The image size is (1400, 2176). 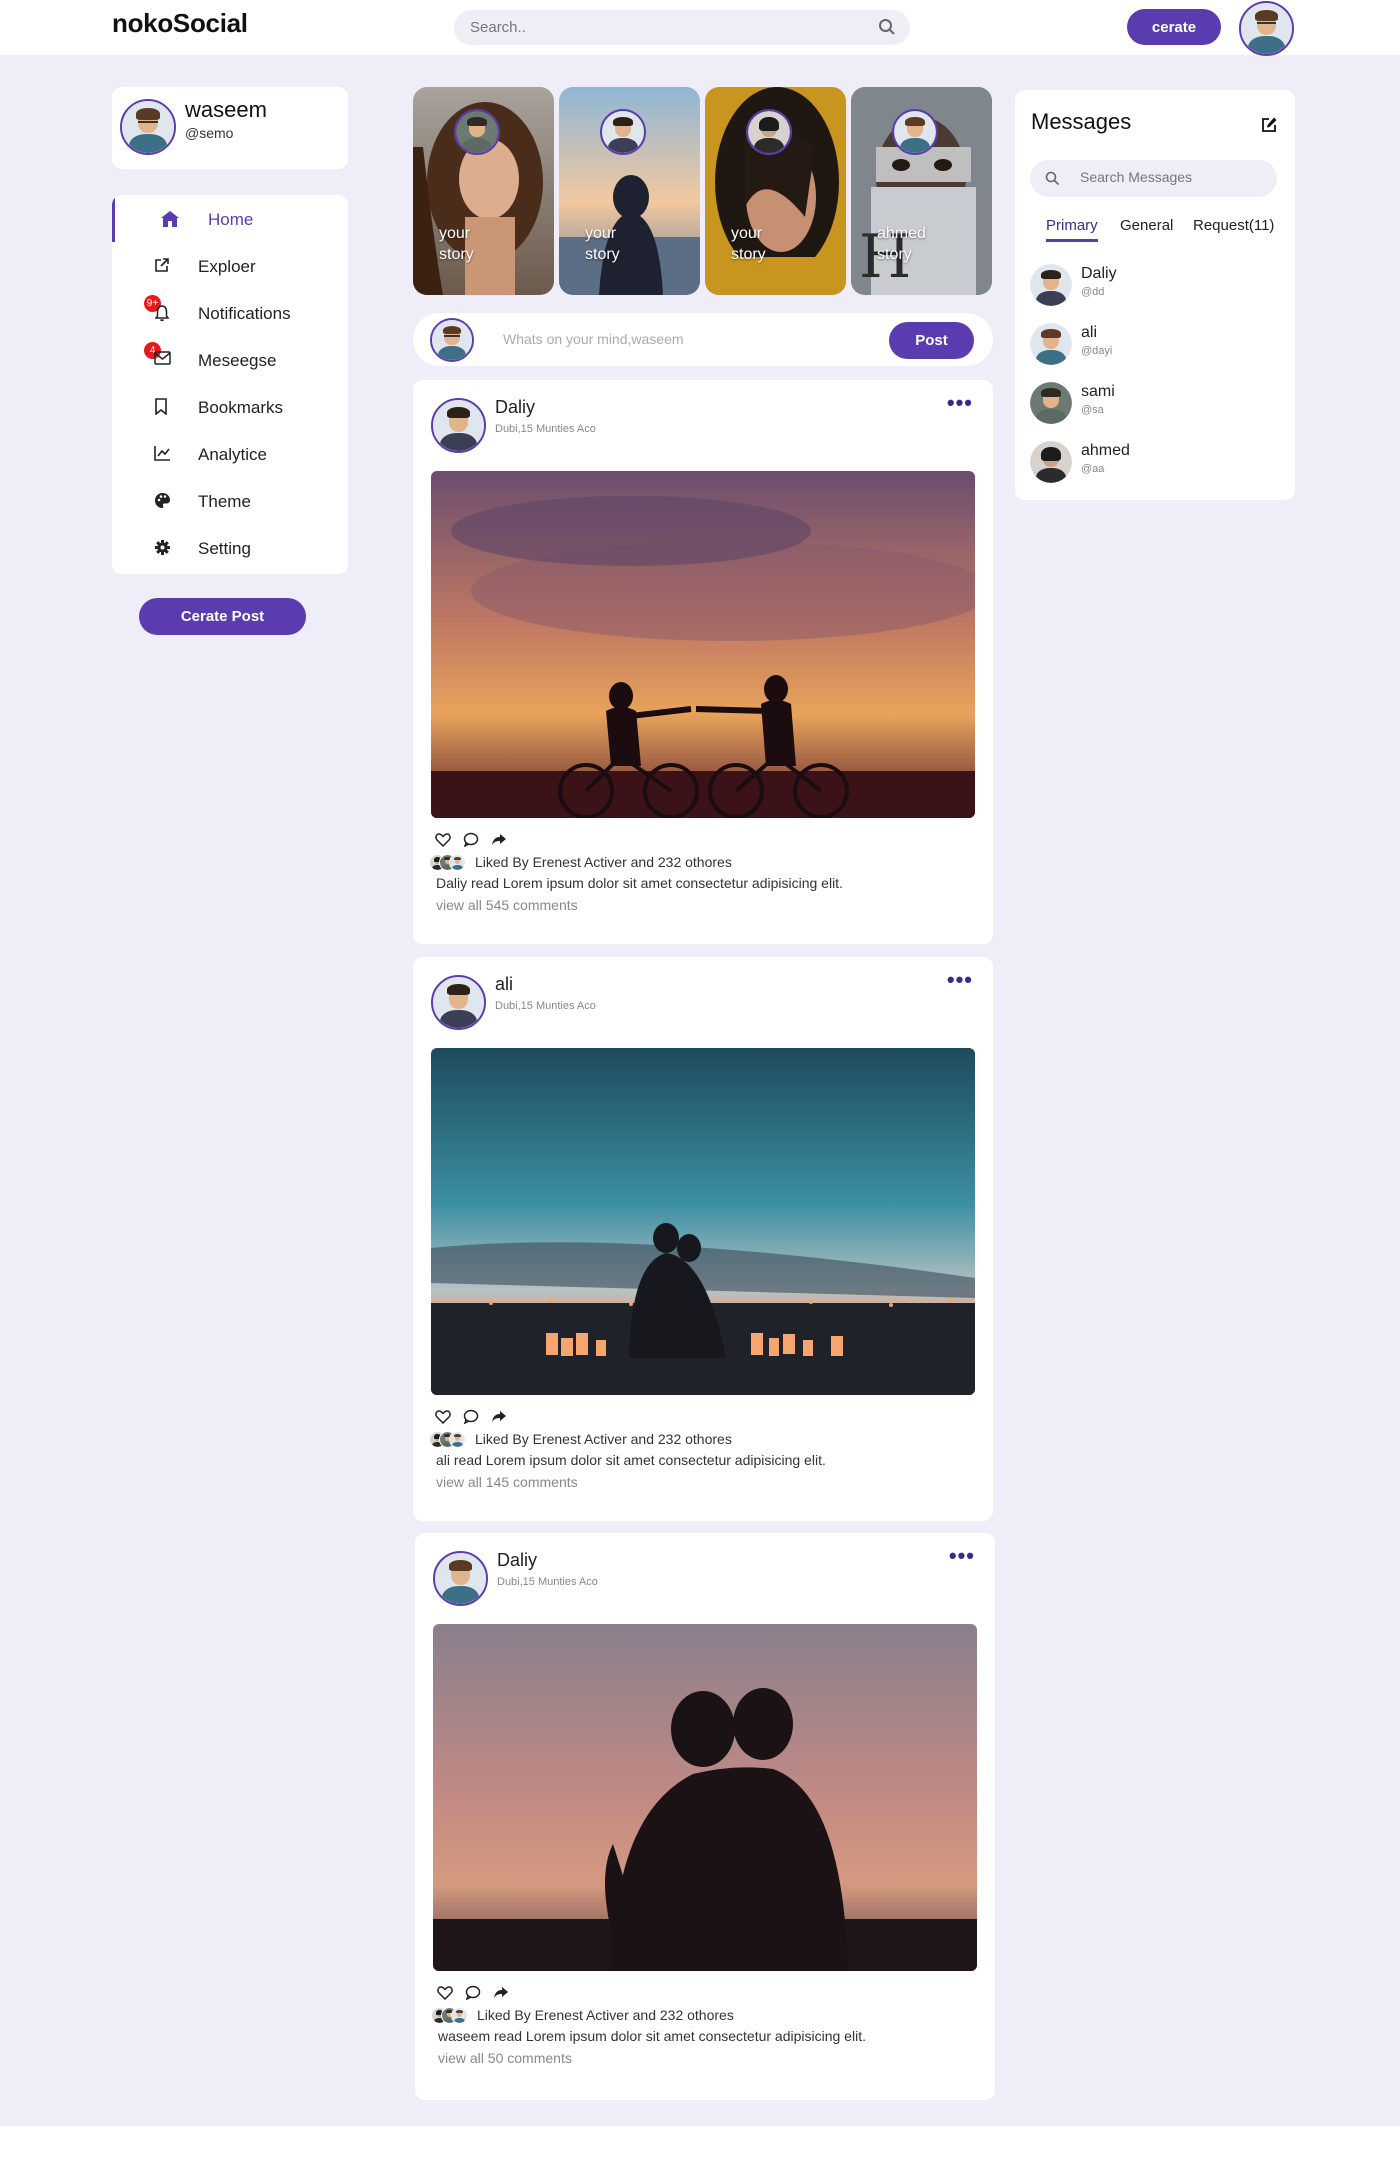 What do you see at coordinates (1093, 469) in the screenshot?
I see `contact-handle: @aa` at bounding box center [1093, 469].